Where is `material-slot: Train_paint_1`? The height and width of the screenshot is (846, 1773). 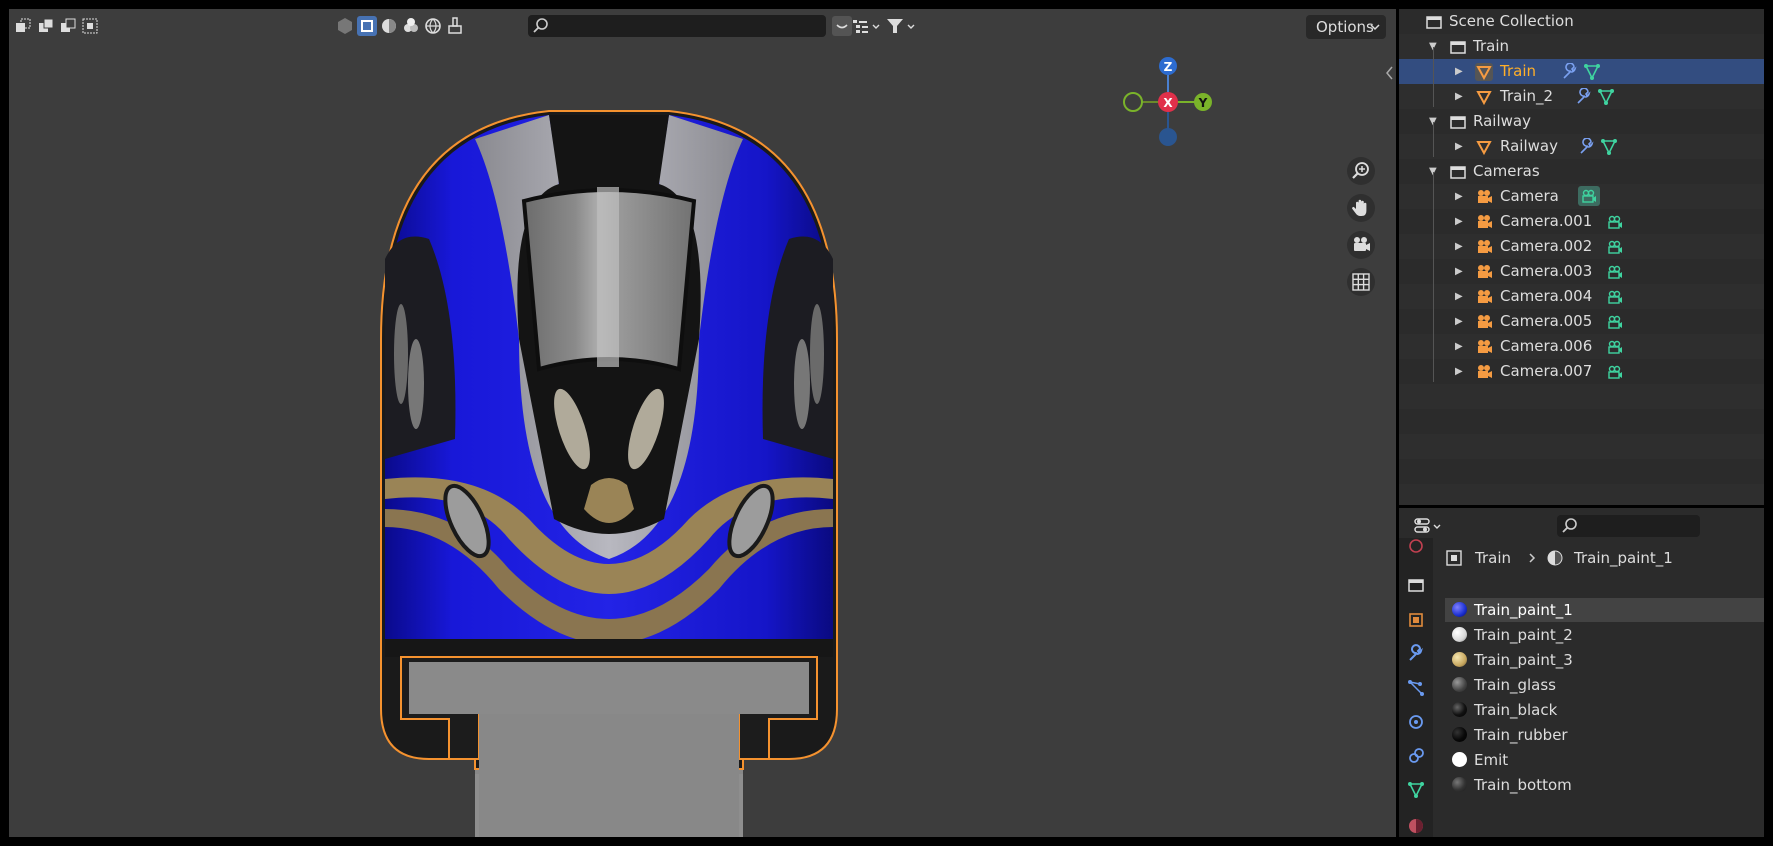 material-slot: Train_paint_1 is located at coordinates (1604, 610).